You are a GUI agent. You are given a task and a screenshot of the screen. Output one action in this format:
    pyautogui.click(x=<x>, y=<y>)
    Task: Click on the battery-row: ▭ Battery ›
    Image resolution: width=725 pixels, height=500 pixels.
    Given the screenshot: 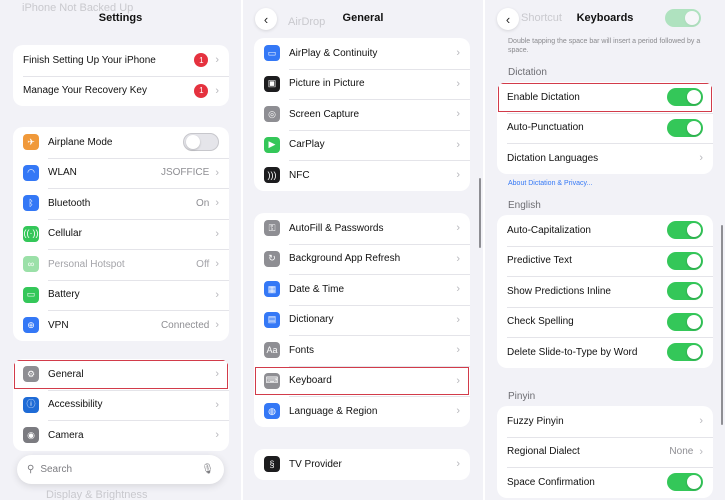 What is the action you would take?
    pyautogui.click(x=121, y=295)
    